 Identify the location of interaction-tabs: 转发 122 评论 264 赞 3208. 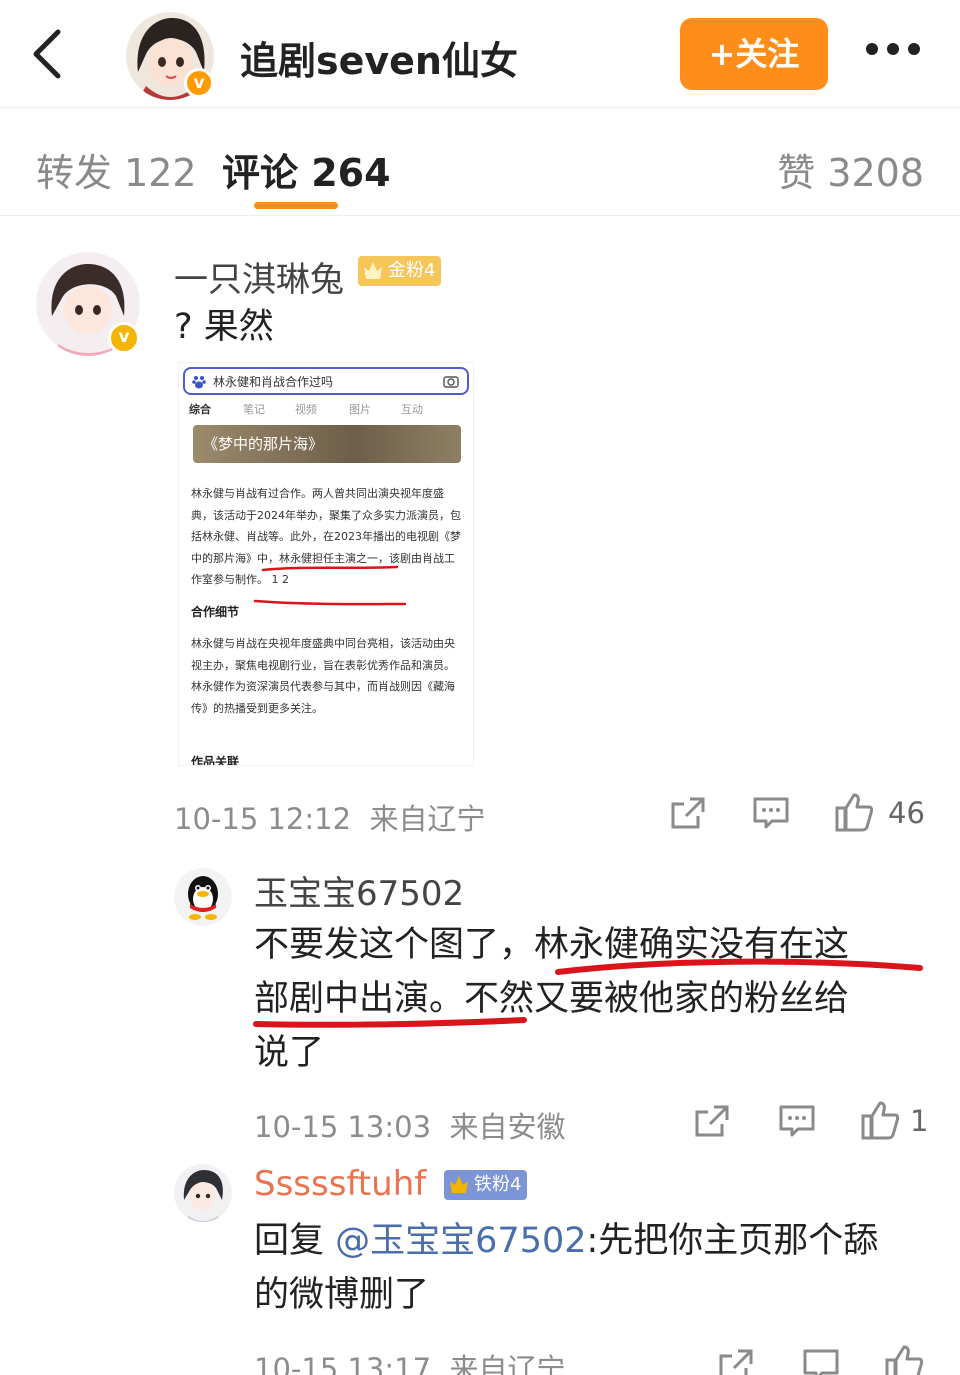
(480, 162).